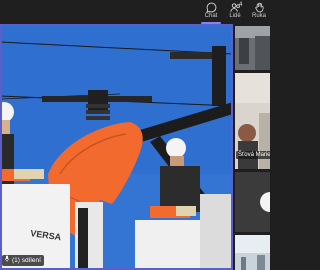 The height and width of the screenshot is (270, 320). Describe the element at coordinates (211, 16) in the screenshot. I see `chat-button-label: Chat` at that location.